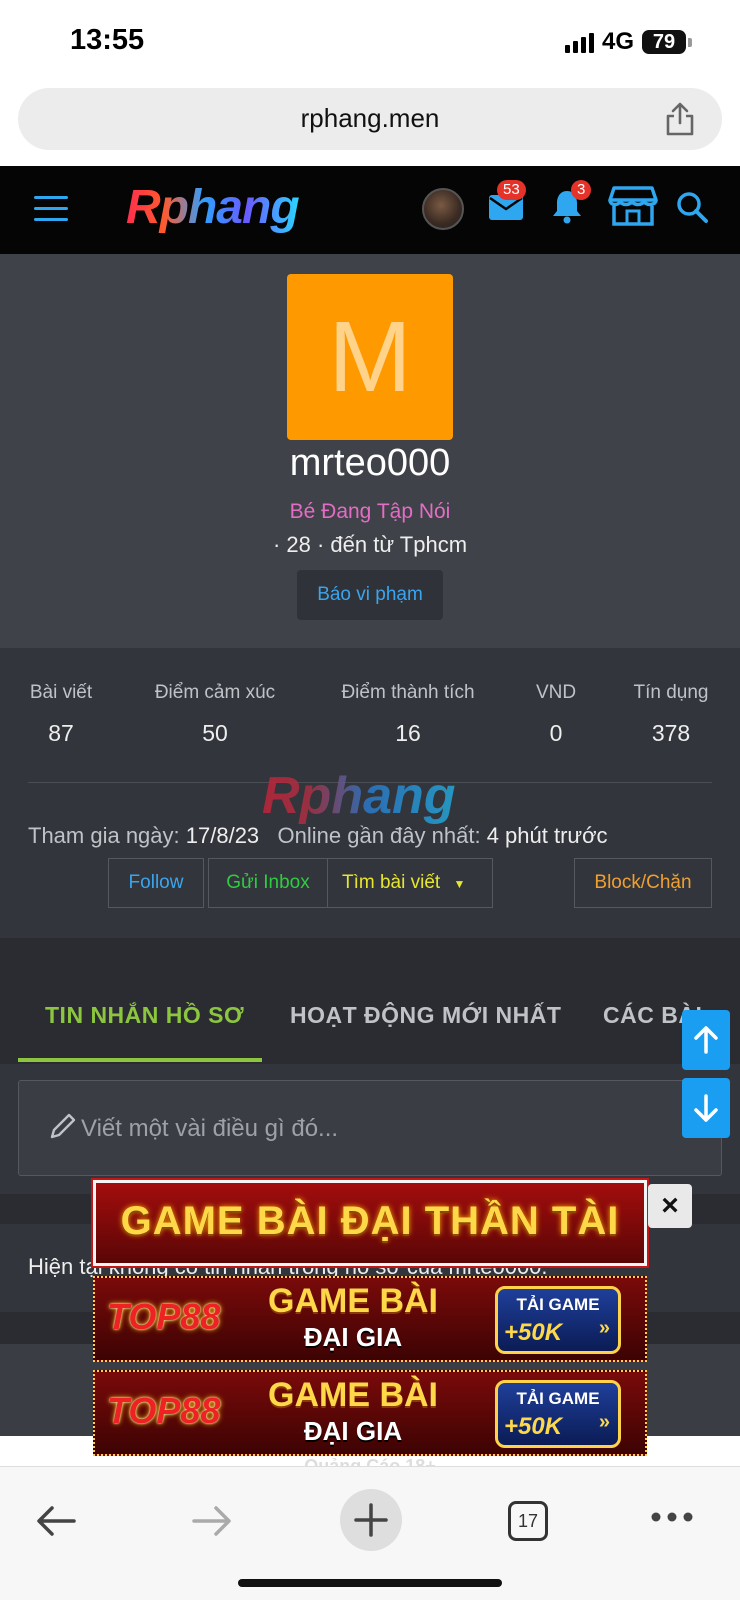 The height and width of the screenshot is (1600, 740). Describe the element at coordinates (61, 714) in the screenshot. I see `stat-posts: Bài viết 87` at that location.